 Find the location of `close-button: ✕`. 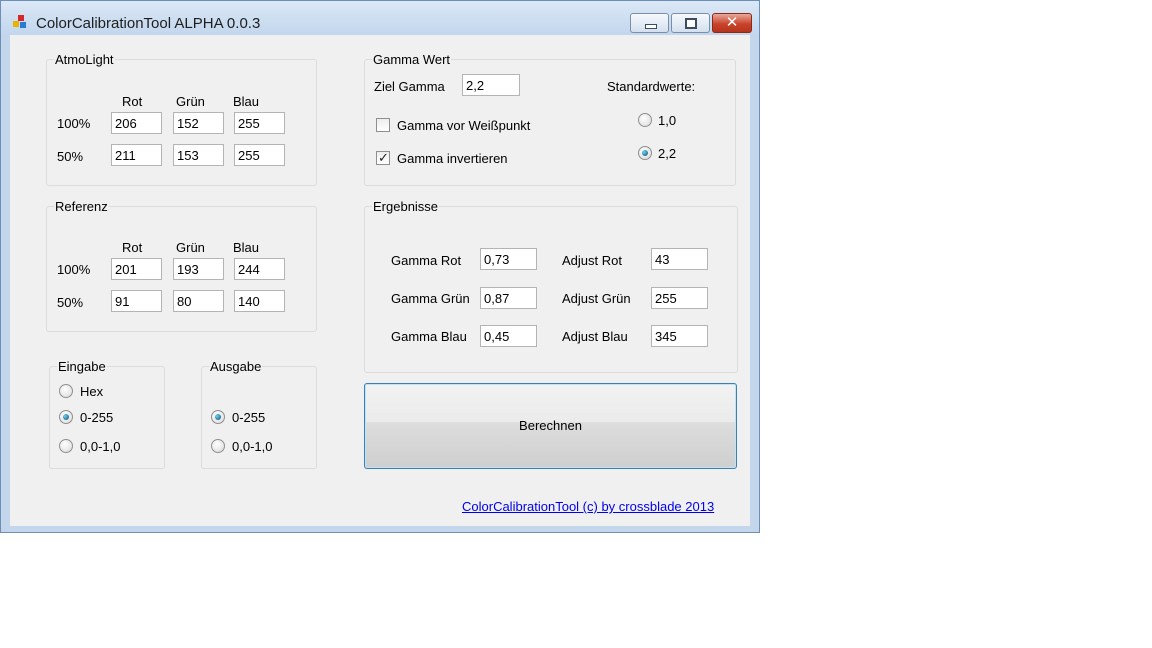

close-button: ✕ is located at coordinates (732, 23).